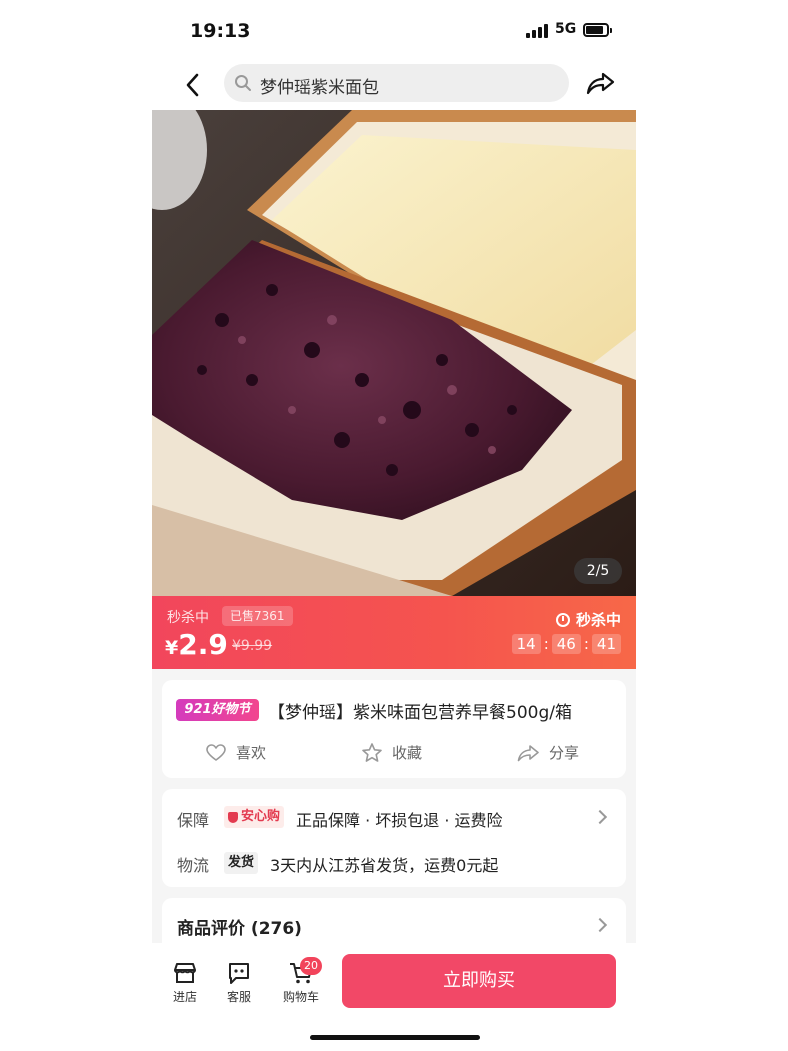 Image resolution: width=788 pixels, height=1051 pixels. What do you see at coordinates (251, 753) in the screenshot?
I see `like-label: 喜欢` at bounding box center [251, 753].